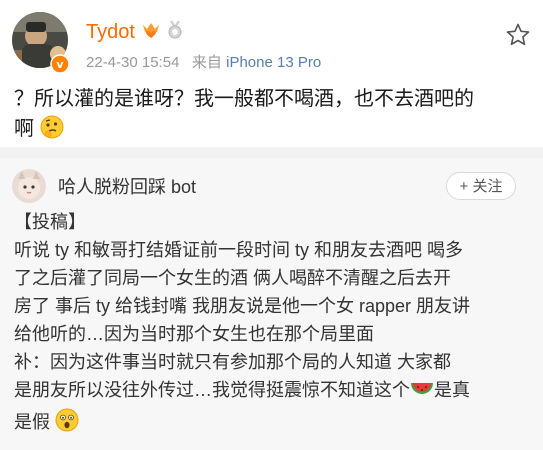 The width and height of the screenshot is (543, 450). What do you see at coordinates (273, 62) in the screenshot?
I see `device-source: iPhone 13 Pro` at bounding box center [273, 62].